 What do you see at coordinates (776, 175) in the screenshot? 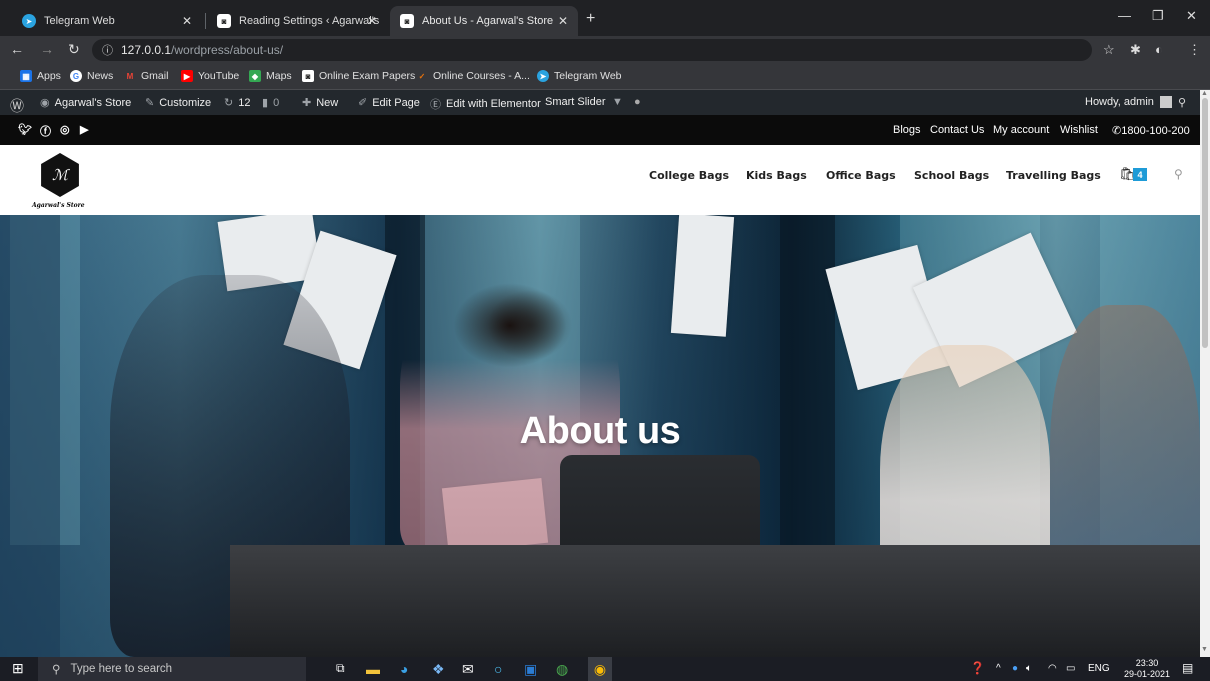
I see `nav-kids-bags: Kids Bags` at bounding box center [776, 175].